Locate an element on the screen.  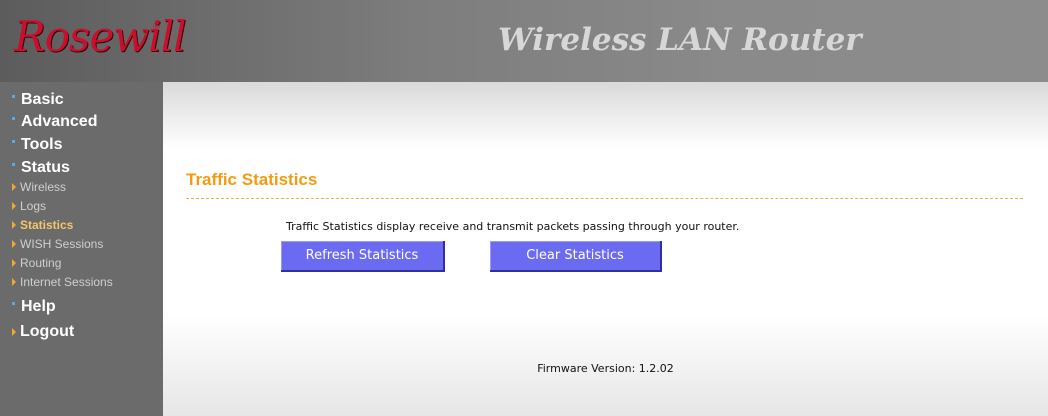
firmware-version: Firmware Version: 1.2.02 is located at coordinates (605, 368).